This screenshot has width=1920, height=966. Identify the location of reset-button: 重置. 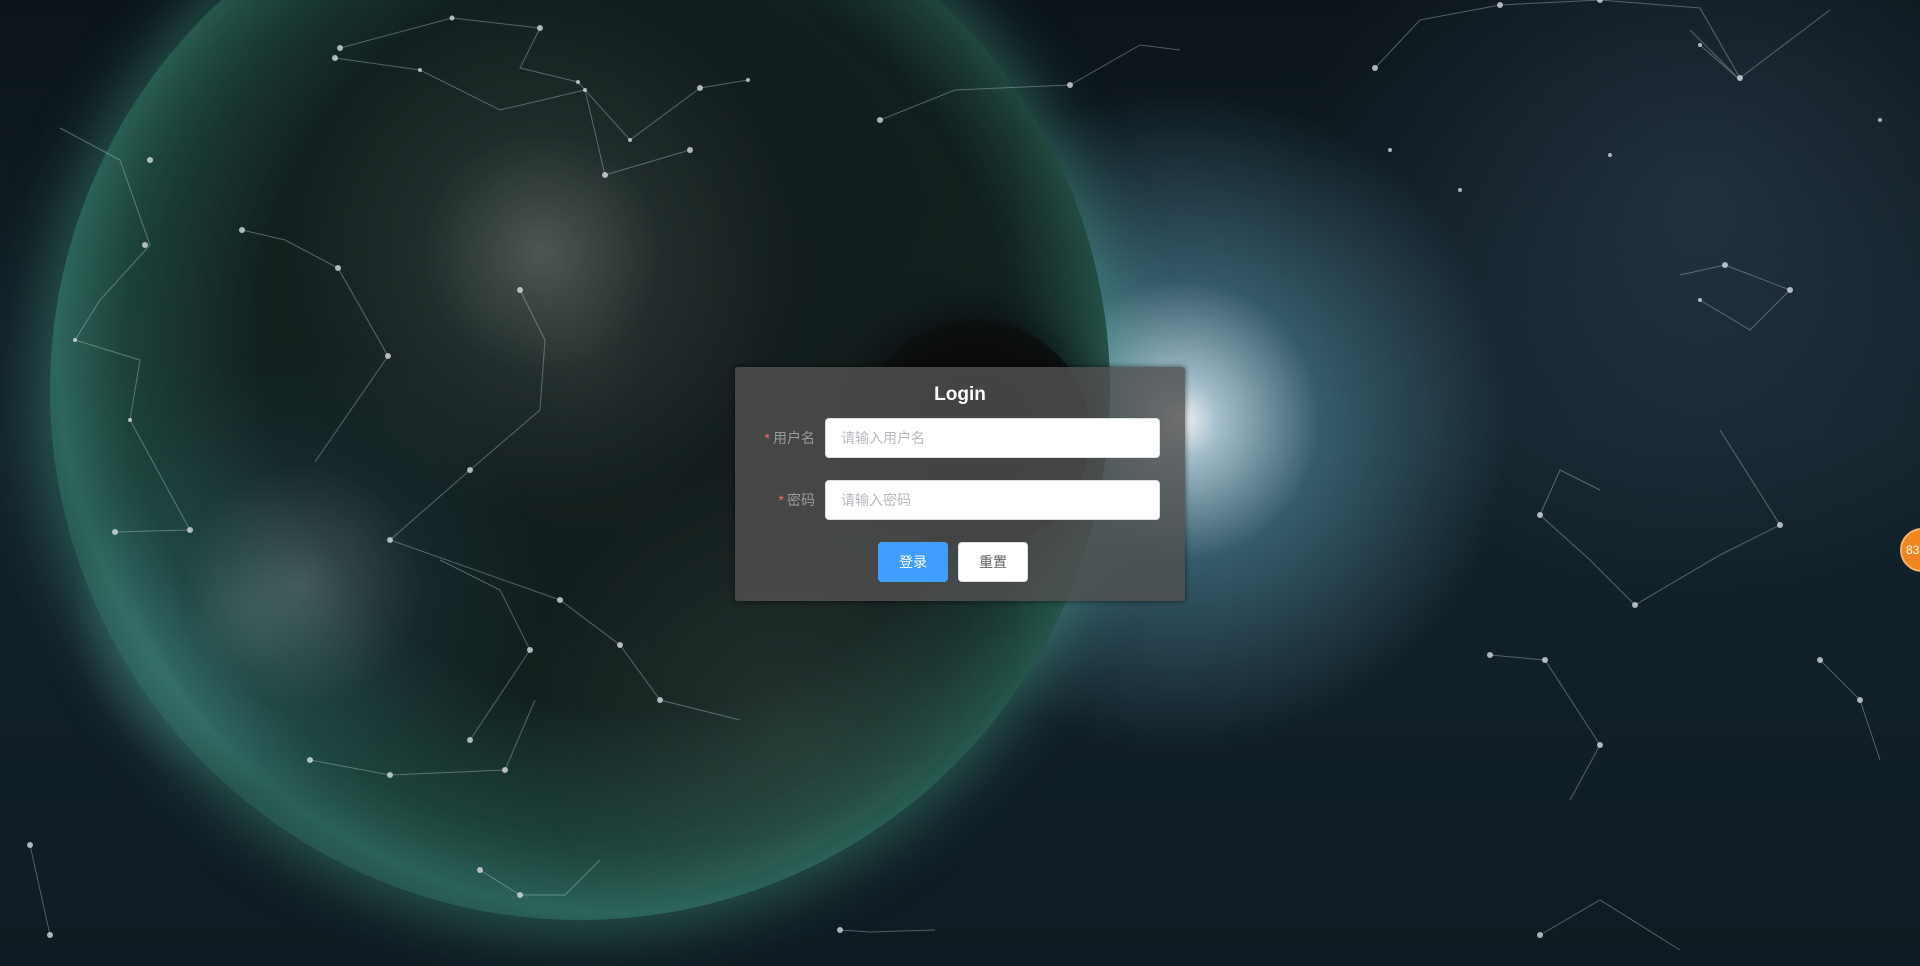
(993, 562).